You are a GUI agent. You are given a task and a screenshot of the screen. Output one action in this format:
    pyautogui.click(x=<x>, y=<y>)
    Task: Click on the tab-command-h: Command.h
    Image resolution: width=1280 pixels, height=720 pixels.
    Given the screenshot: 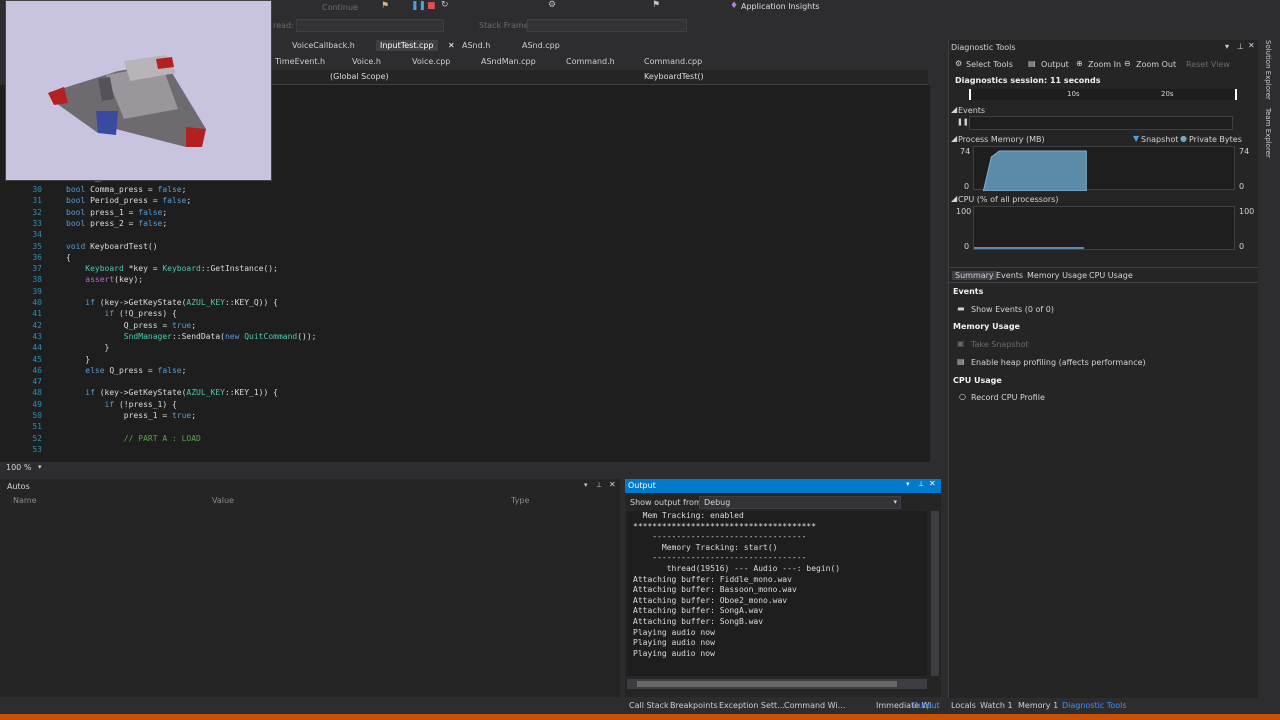 What is the action you would take?
    pyautogui.click(x=590, y=61)
    